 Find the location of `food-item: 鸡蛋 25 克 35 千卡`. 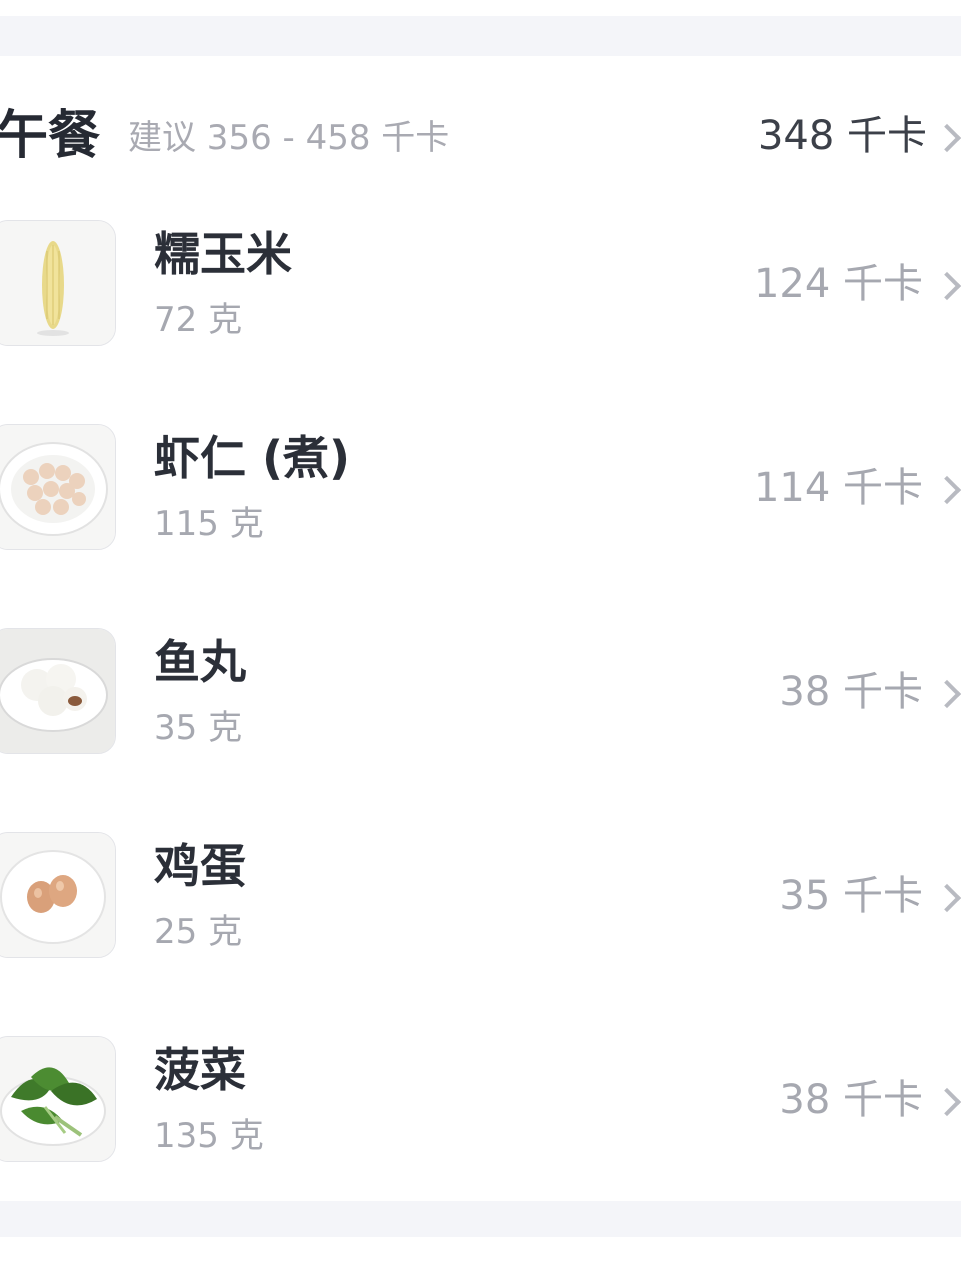

food-item: 鸡蛋 25 克 35 千卡 is located at coordinates (480, 895).